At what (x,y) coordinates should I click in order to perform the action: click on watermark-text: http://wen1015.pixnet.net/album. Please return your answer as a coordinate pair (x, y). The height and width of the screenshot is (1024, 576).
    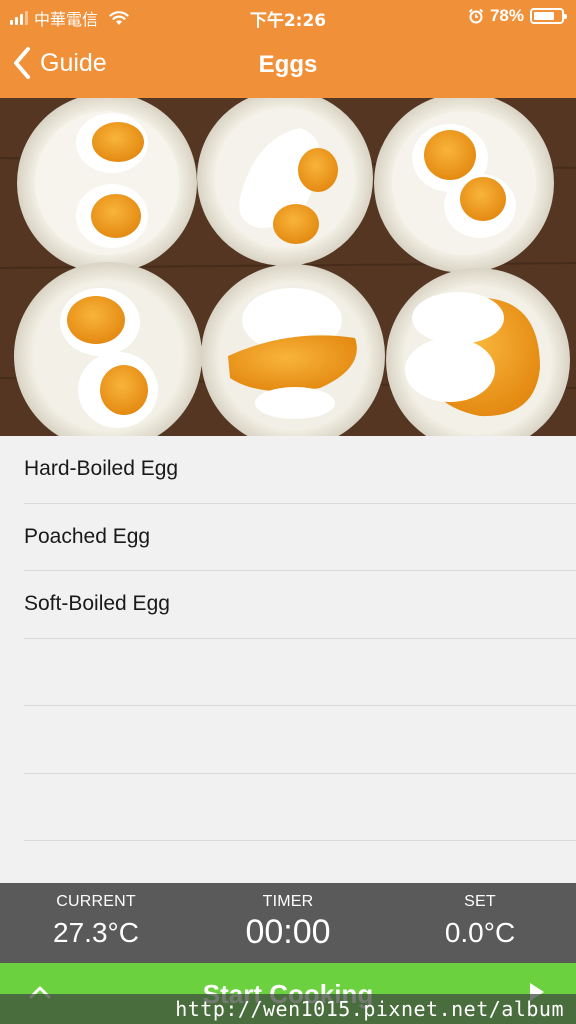
    Looking at the image, I should click on (369, 1009).